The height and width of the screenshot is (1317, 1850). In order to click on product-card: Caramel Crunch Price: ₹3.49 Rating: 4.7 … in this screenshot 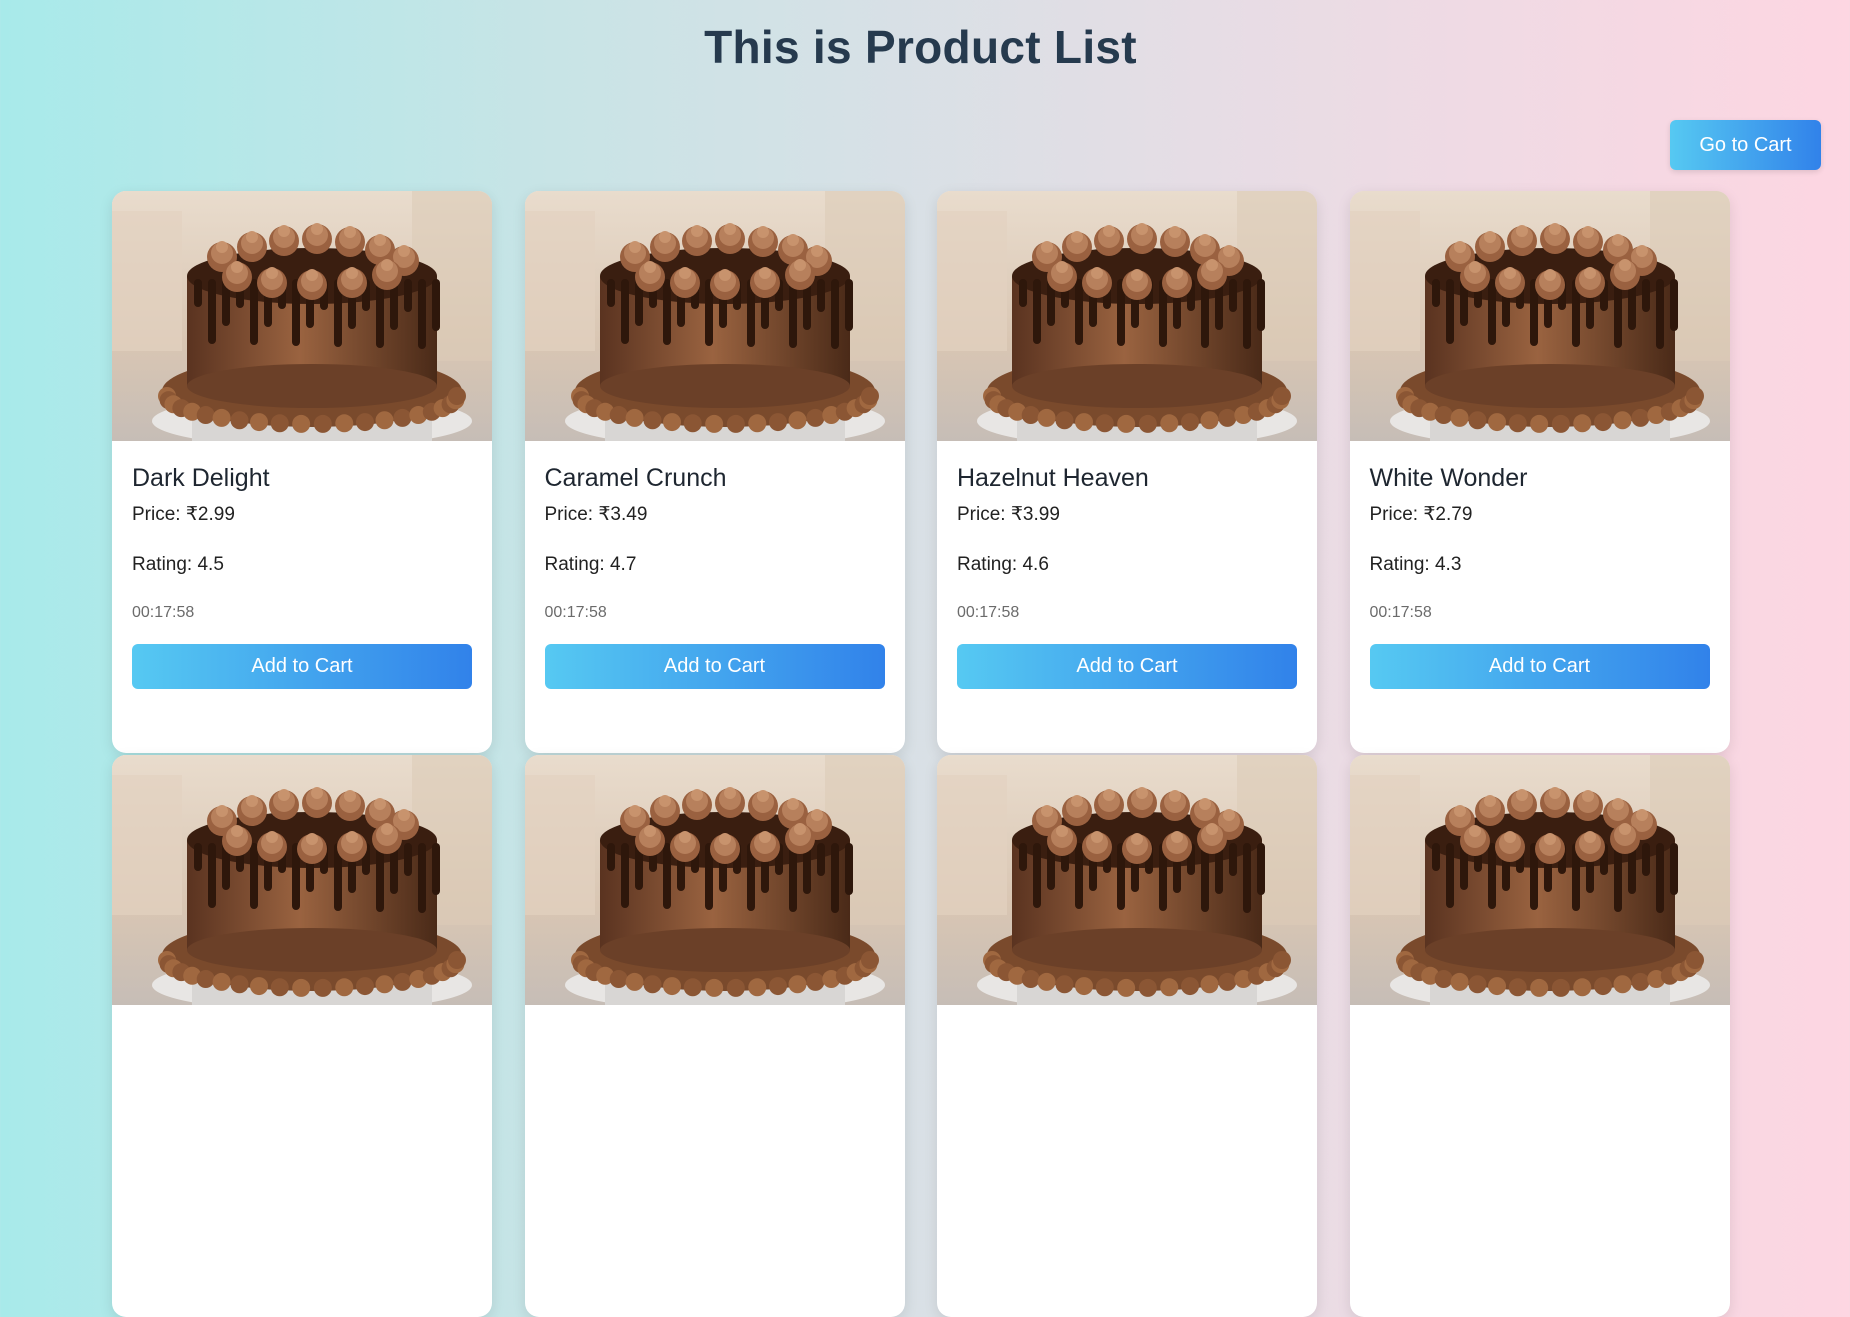, I will do `click(714, 472)`.